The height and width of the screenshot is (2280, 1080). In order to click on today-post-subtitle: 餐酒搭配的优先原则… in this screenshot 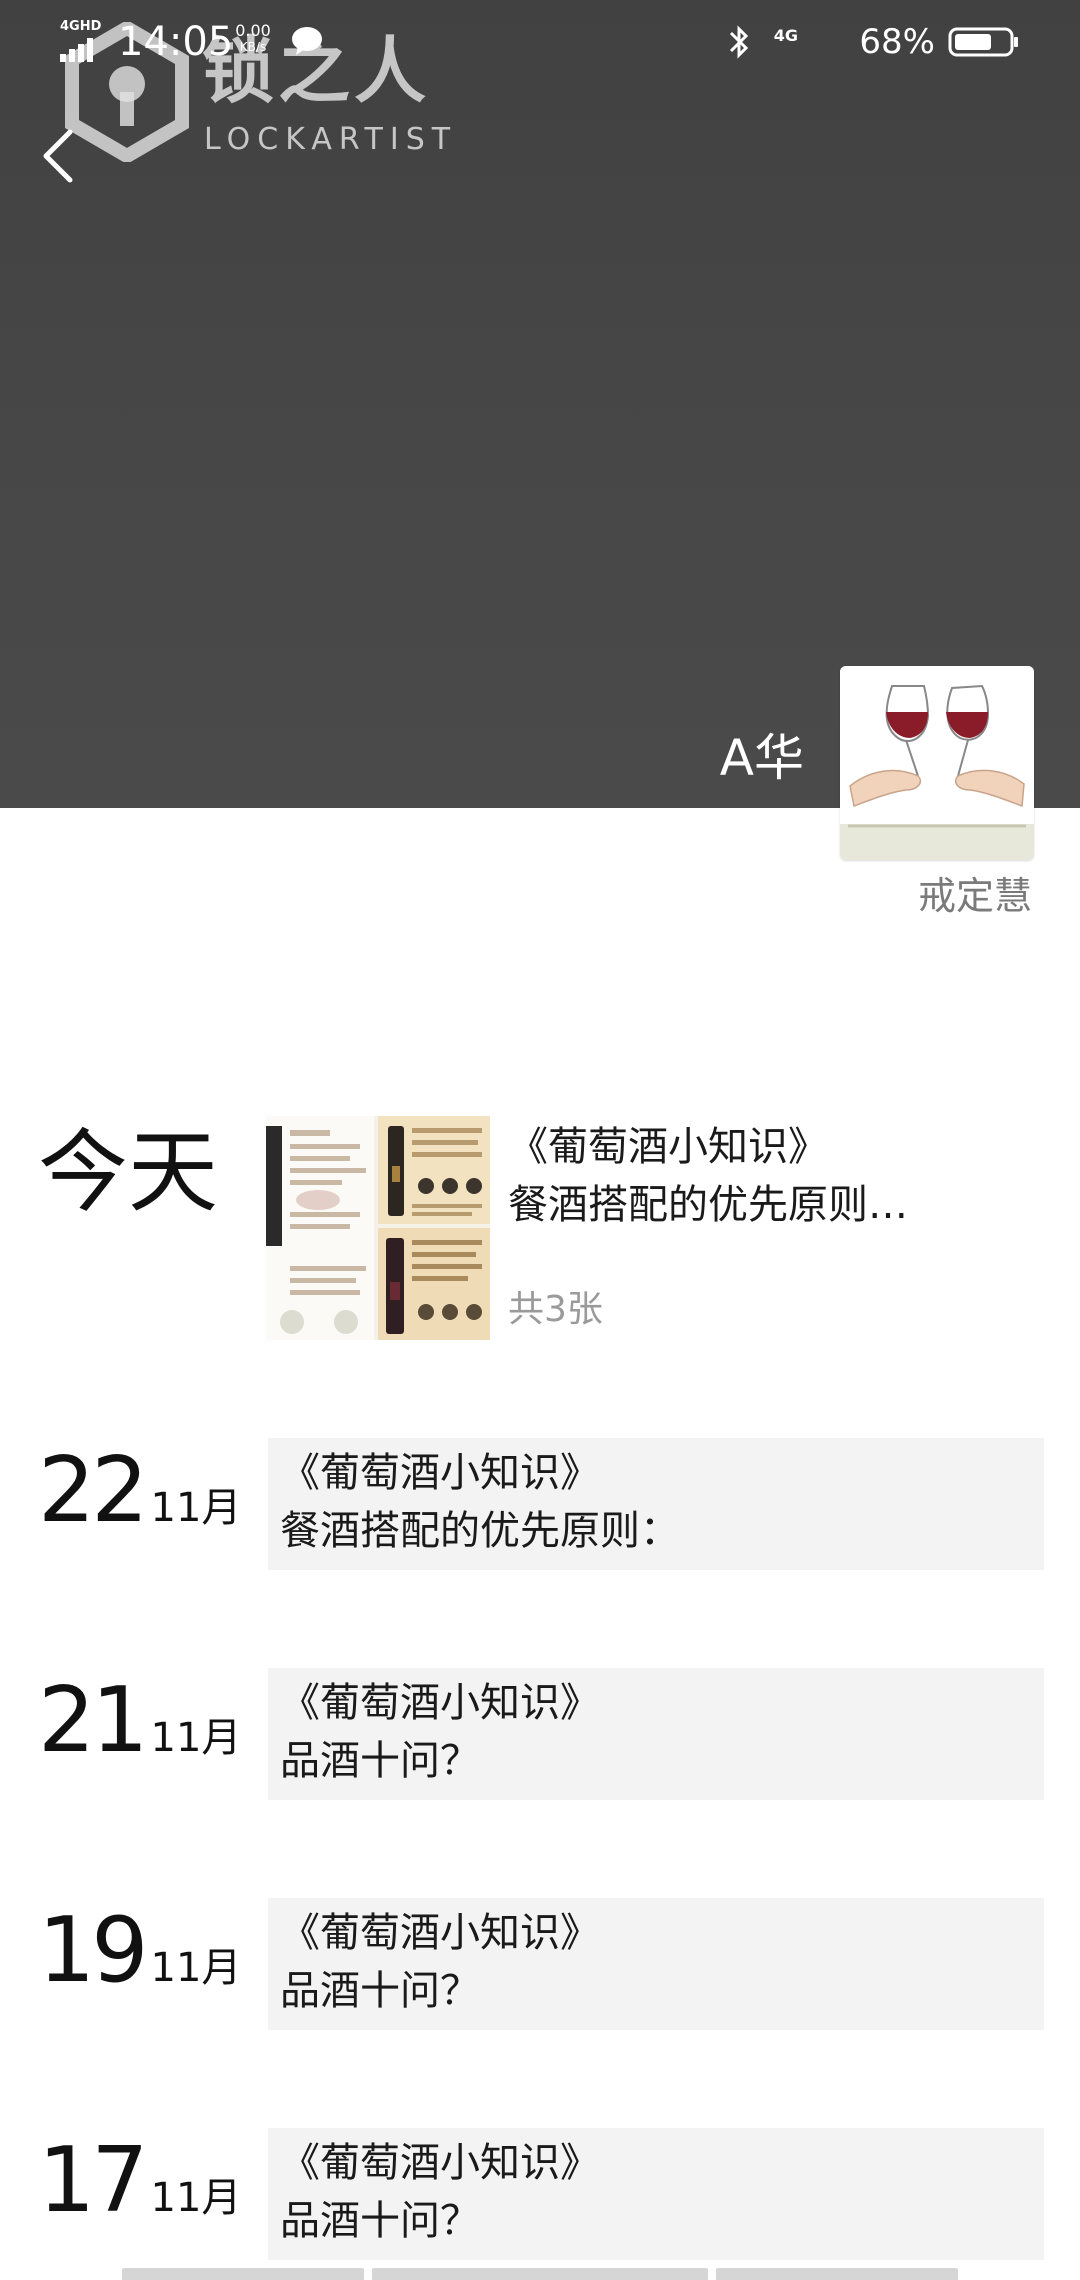, I will do `click(708, 1205)`.